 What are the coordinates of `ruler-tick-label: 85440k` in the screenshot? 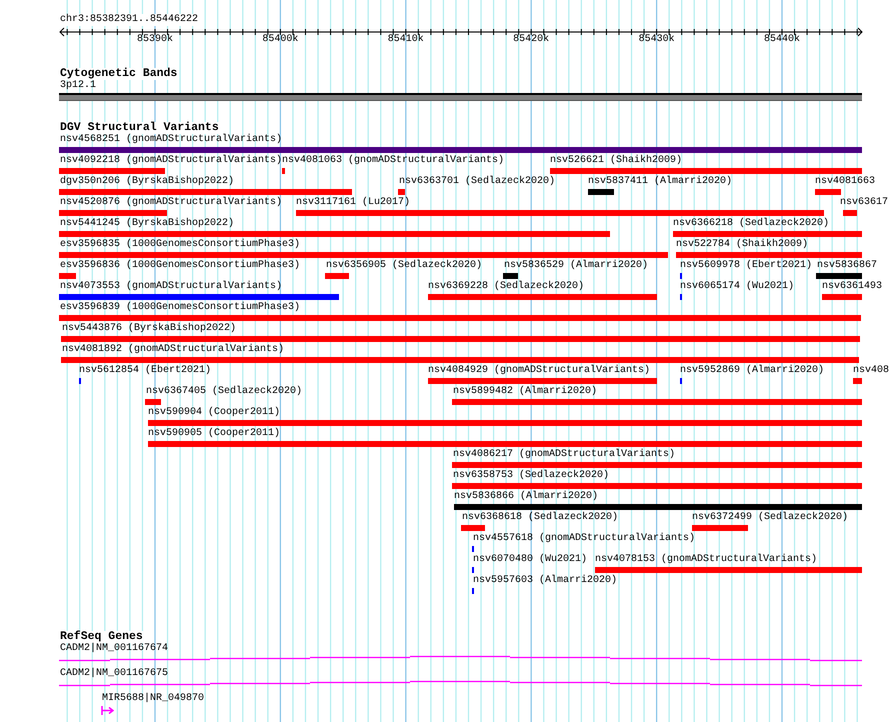 It's located at (782, 40).